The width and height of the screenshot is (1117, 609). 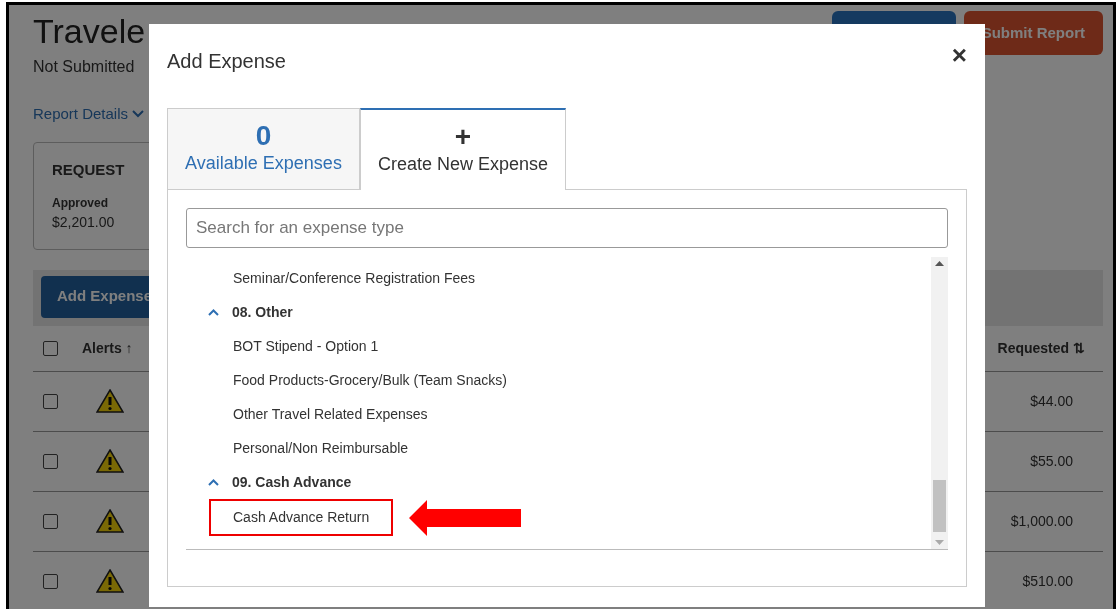 I want to click on approved-label: Approved, so click(x=80, y=203).